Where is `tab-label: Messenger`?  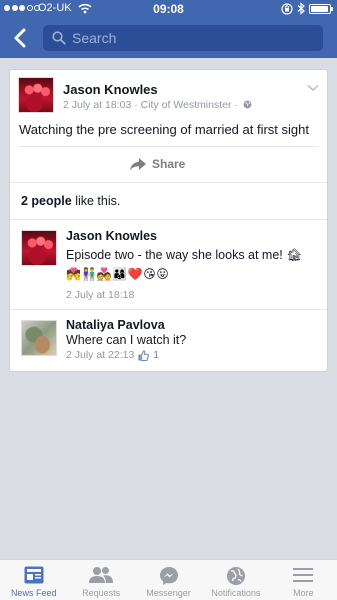
tab-label: Messenger is located at coordinates (168, 593).